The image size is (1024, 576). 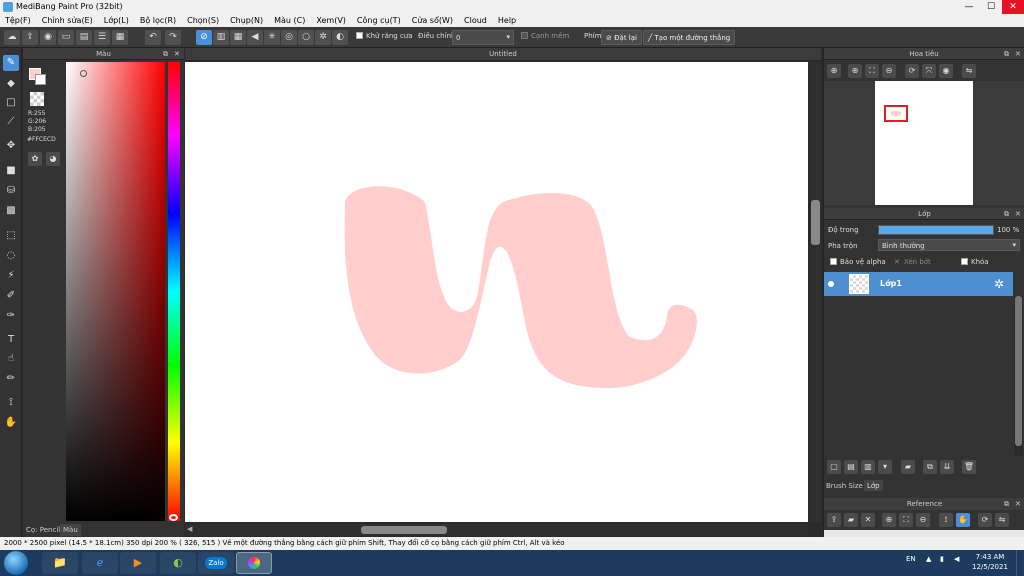 I want to click on settings-gear-icon: ✲, so click(x=323, y=37).